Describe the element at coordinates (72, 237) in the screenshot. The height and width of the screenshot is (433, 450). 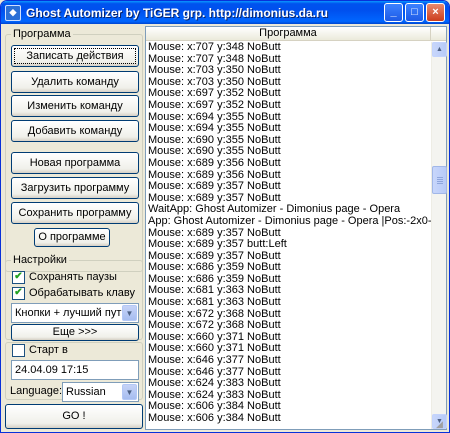
I see `about-button: О программе` at that location.